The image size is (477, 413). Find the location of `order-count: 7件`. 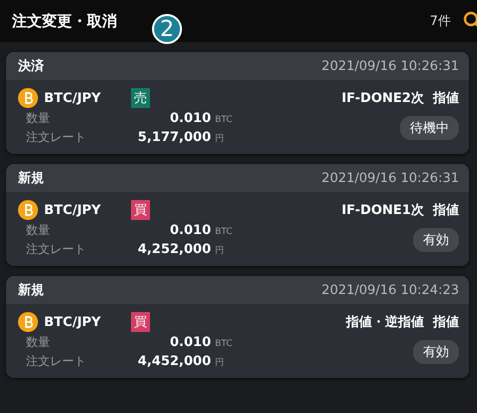

order-count: 7件 is located at coordinates (440, 21).